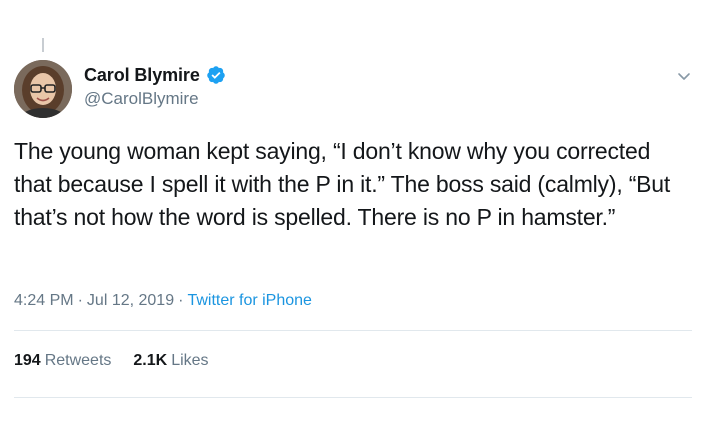 The height and width of the screenshot is (440, 714). What do you see at coordinates (170, 361) in the screenshot?
I see `likes-stat: 2.1K Likes` at bounding box center [170, 361].